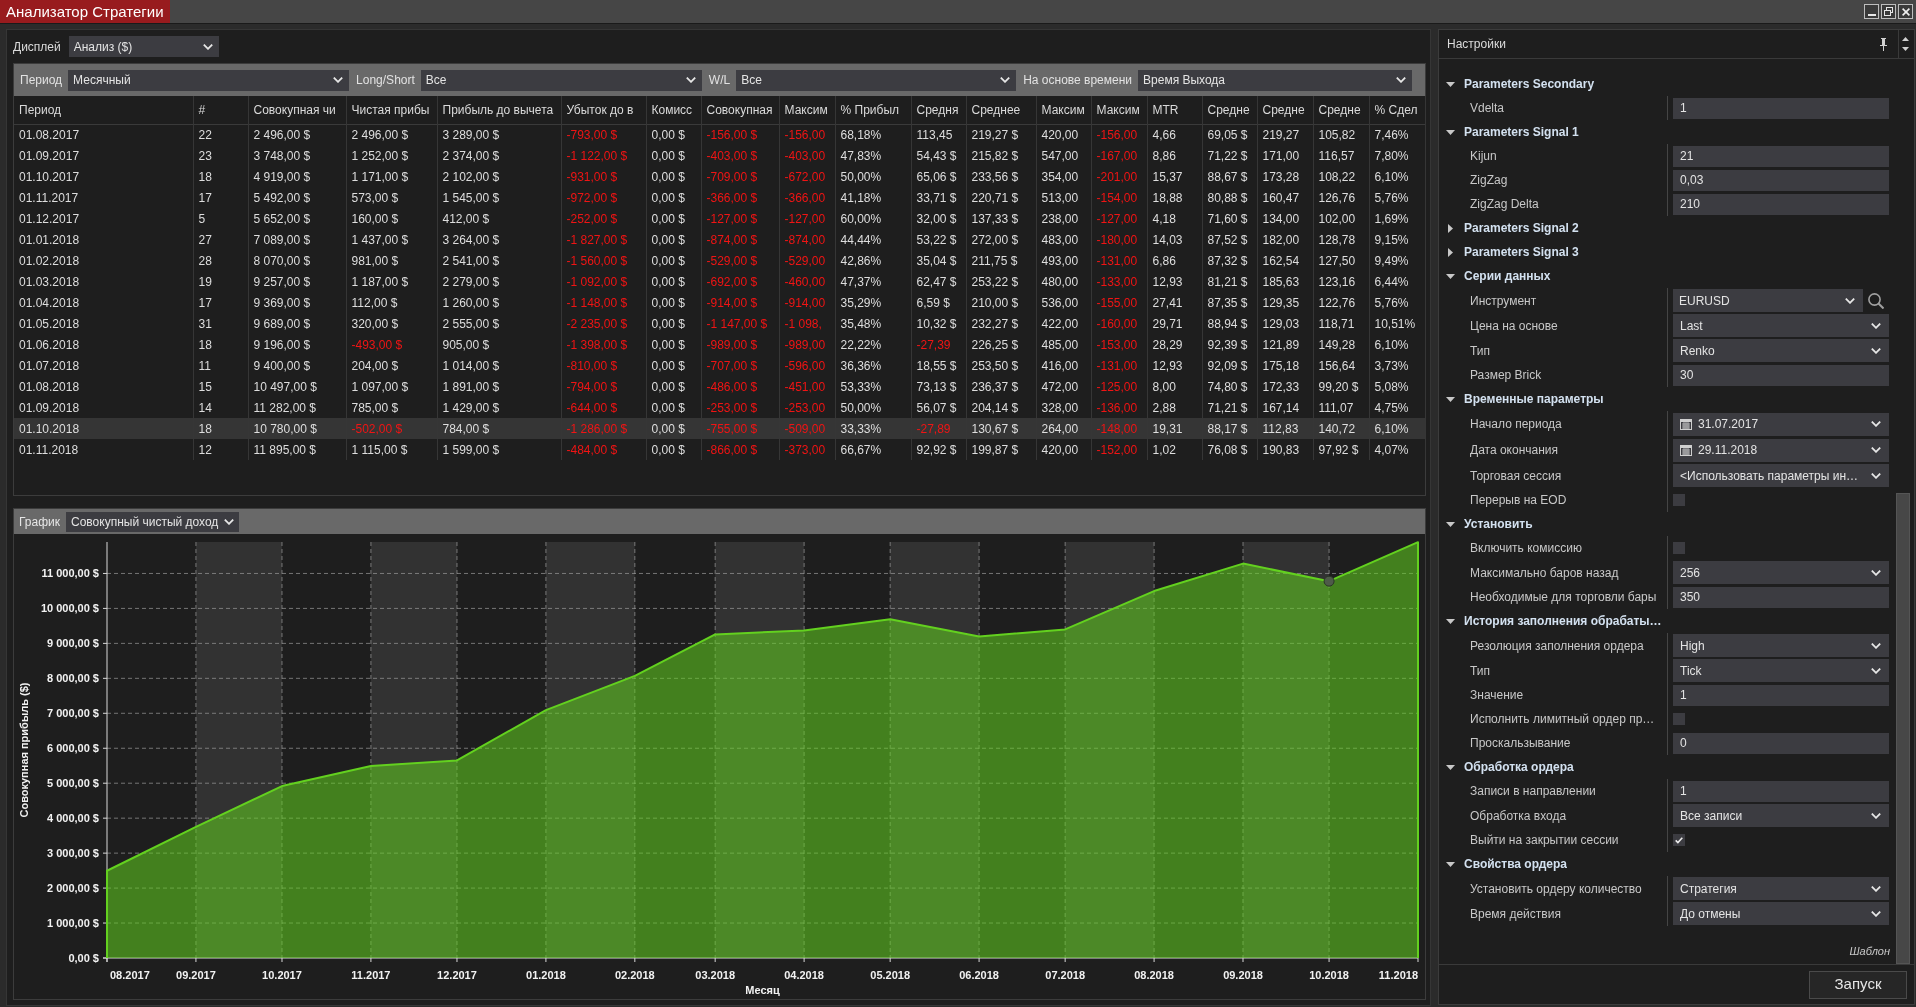  I want to click on dropdown: До отмены, so click(1781, 913).